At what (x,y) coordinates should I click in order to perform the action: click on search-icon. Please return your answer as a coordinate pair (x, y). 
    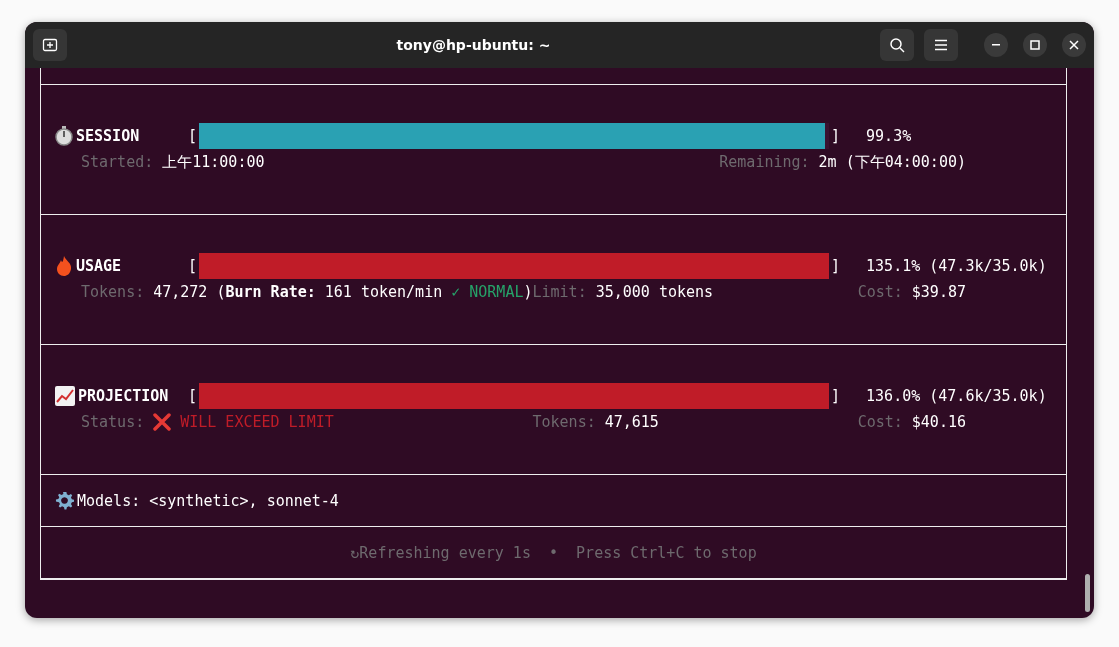
    Looking at the image, I should click on (897, 45).